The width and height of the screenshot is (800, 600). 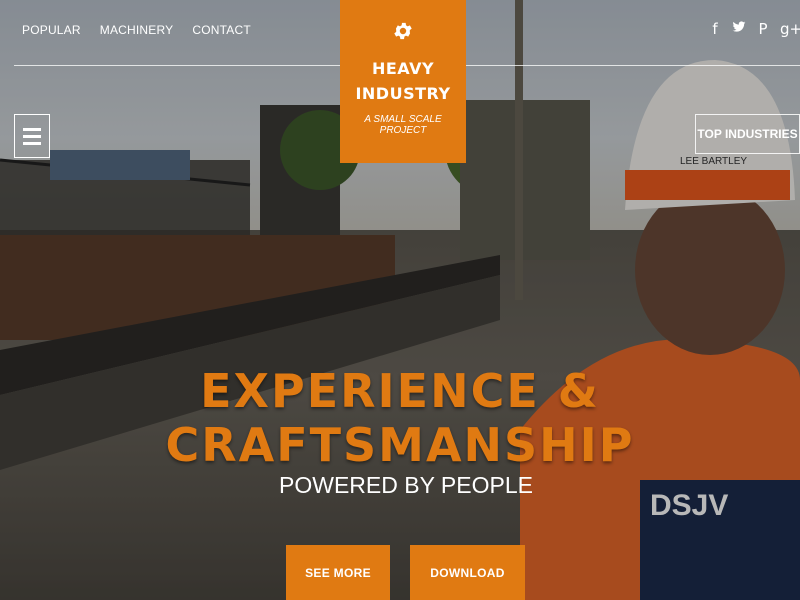 What do you see at coordinates (51, 30) in the screenshot?
I see `nav-popular: POPULAR` at bounding box center [51, 30].